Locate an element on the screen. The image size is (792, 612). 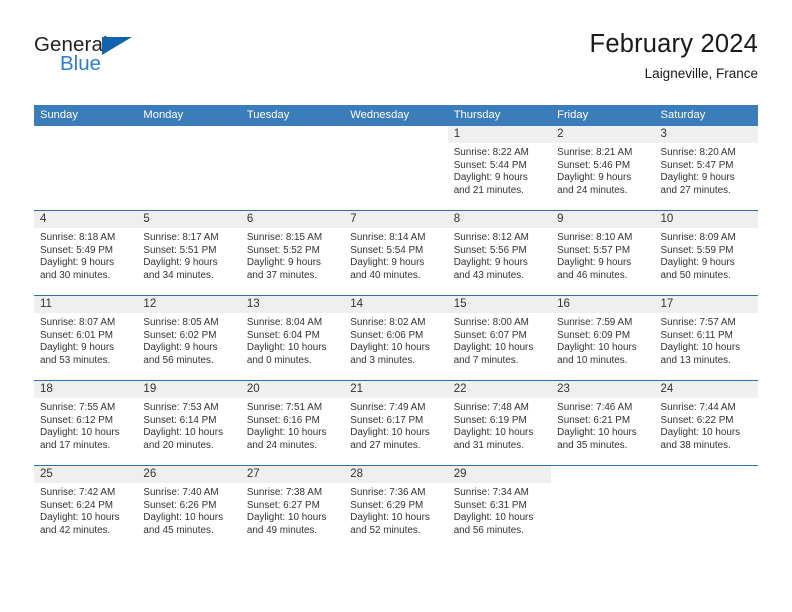
day-number: 7 is located at coordinates (396, 220).